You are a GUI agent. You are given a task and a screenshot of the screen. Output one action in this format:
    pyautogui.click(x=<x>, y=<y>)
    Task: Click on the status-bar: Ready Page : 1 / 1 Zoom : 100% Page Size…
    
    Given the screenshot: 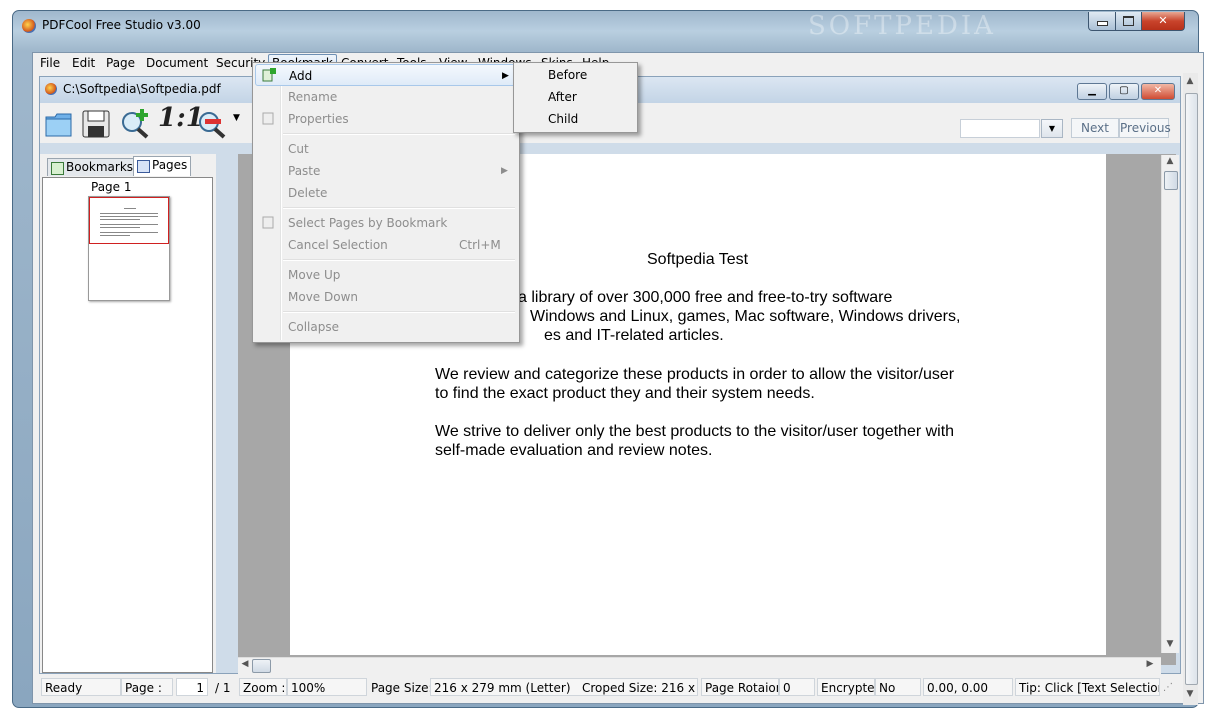 What is the action you would take?
    pyautogui.click(x=618, y=688)
    